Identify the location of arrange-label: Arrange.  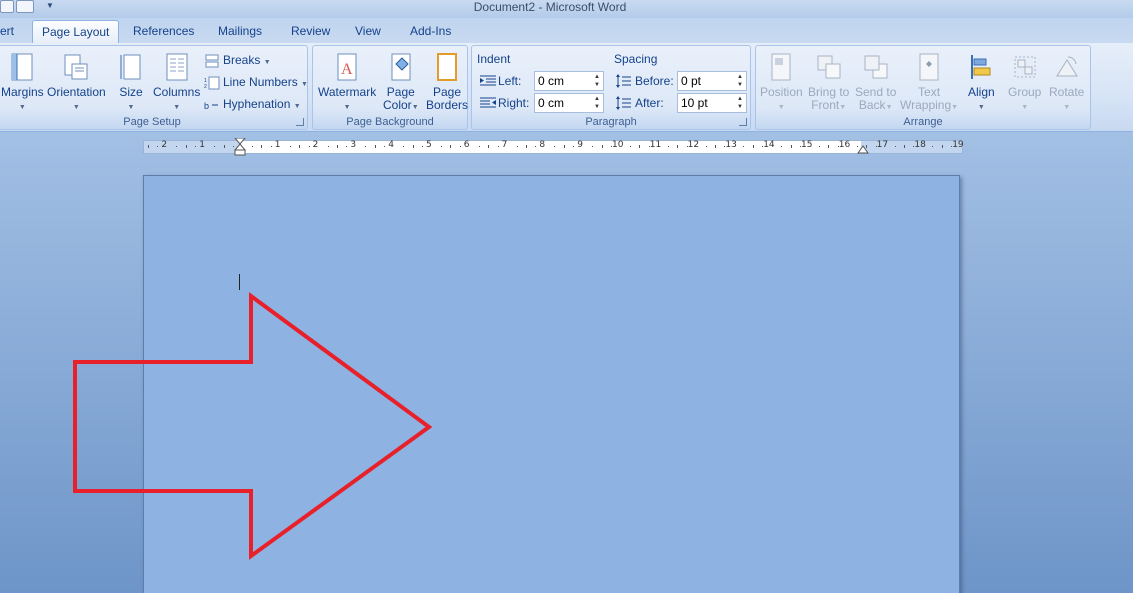
(923, 122).